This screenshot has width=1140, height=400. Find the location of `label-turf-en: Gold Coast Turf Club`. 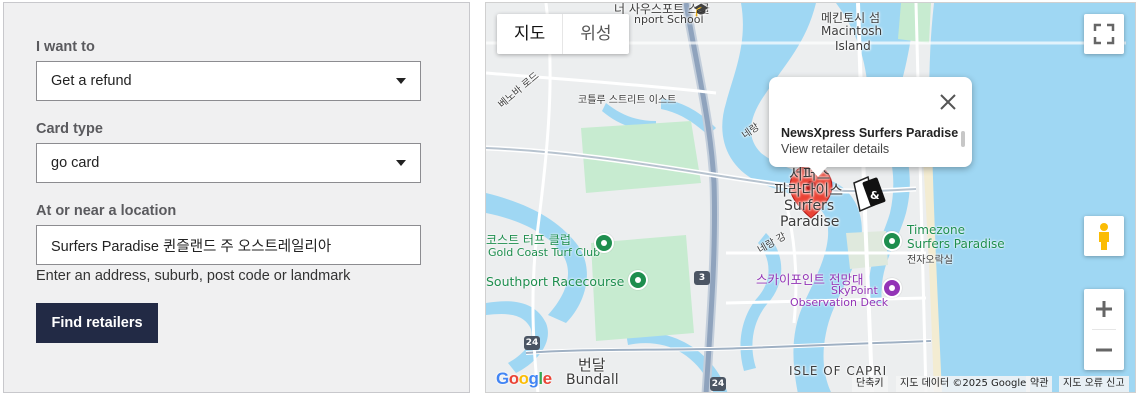

label-turf-en: Gold Coast Turf Club is located at coordinates (544, 252).